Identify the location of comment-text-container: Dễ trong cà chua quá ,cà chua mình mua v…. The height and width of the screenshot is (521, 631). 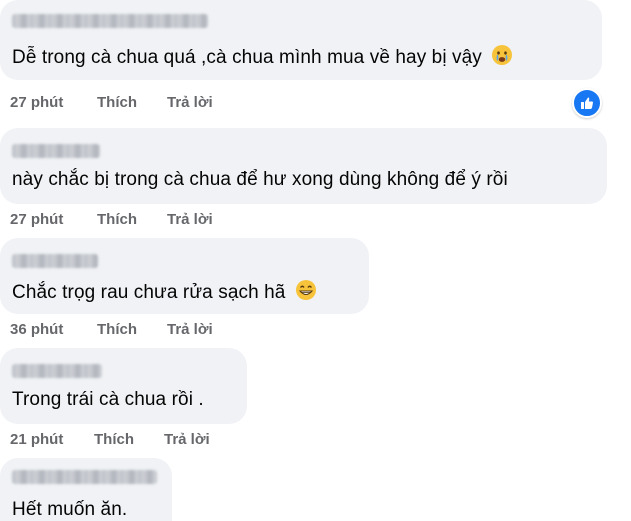
(262, 58).